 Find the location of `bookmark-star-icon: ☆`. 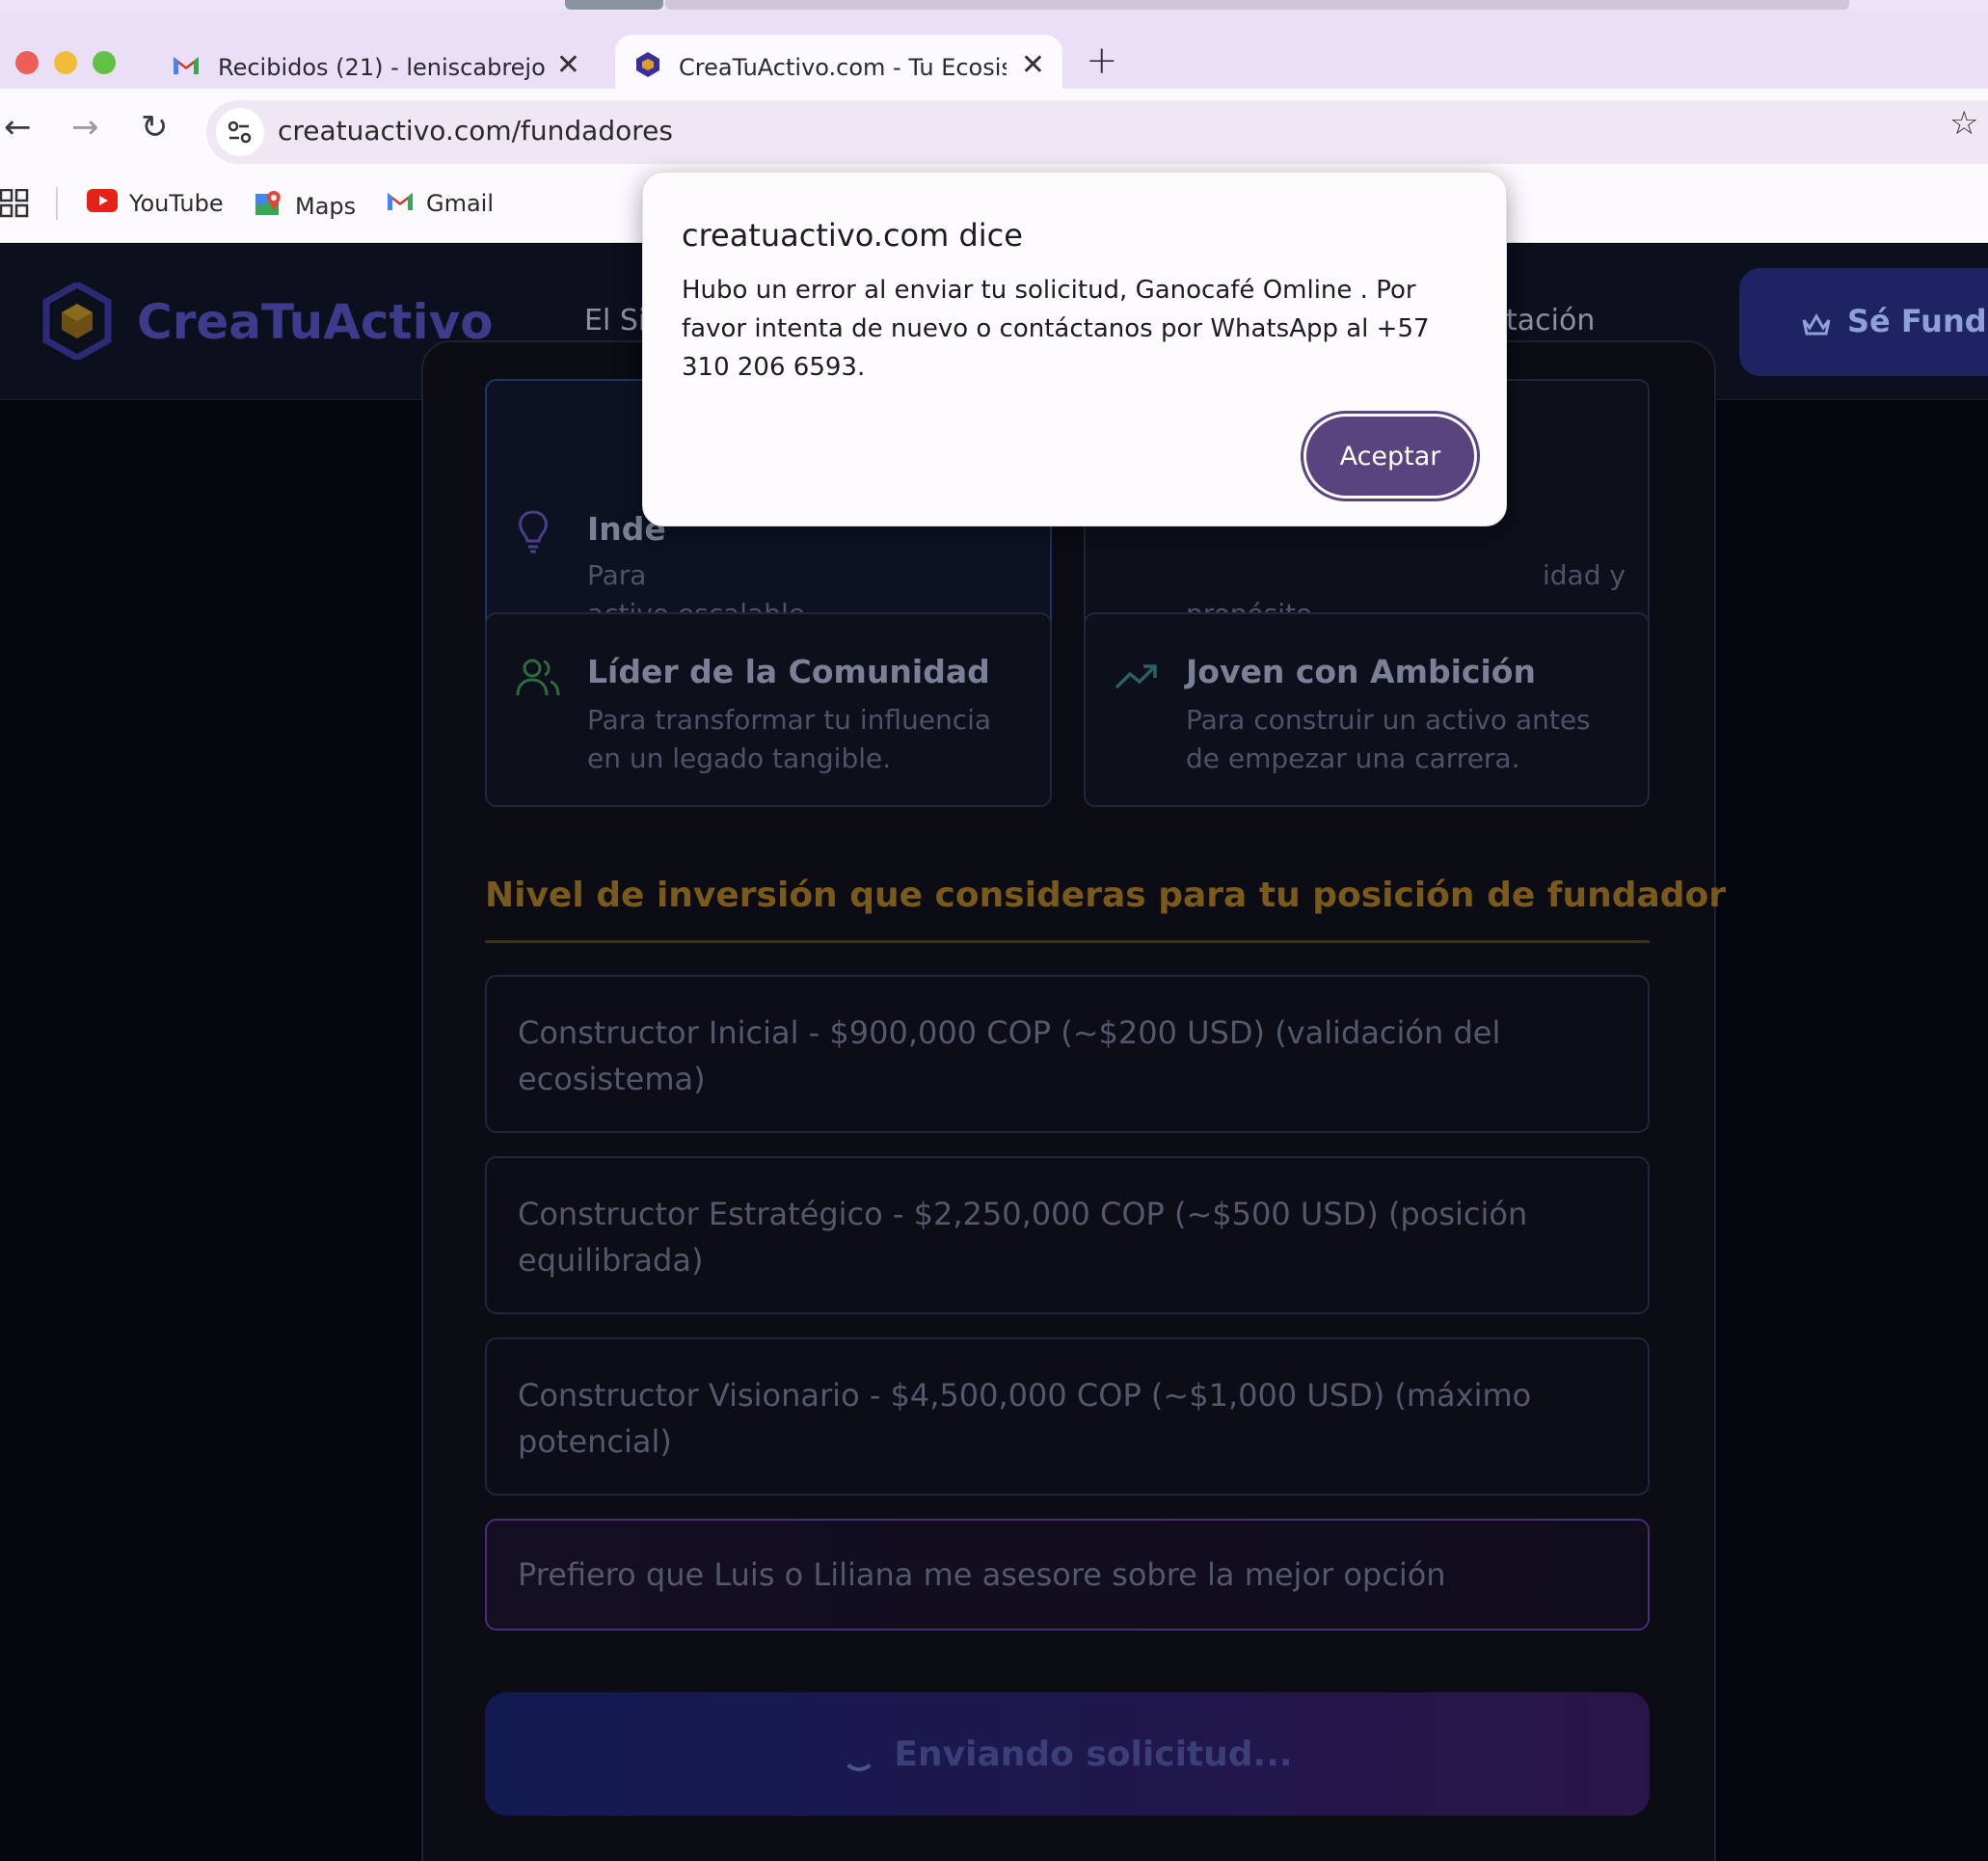

bookmark-star-icon: ☆ is located at coordinates (1963, 124).